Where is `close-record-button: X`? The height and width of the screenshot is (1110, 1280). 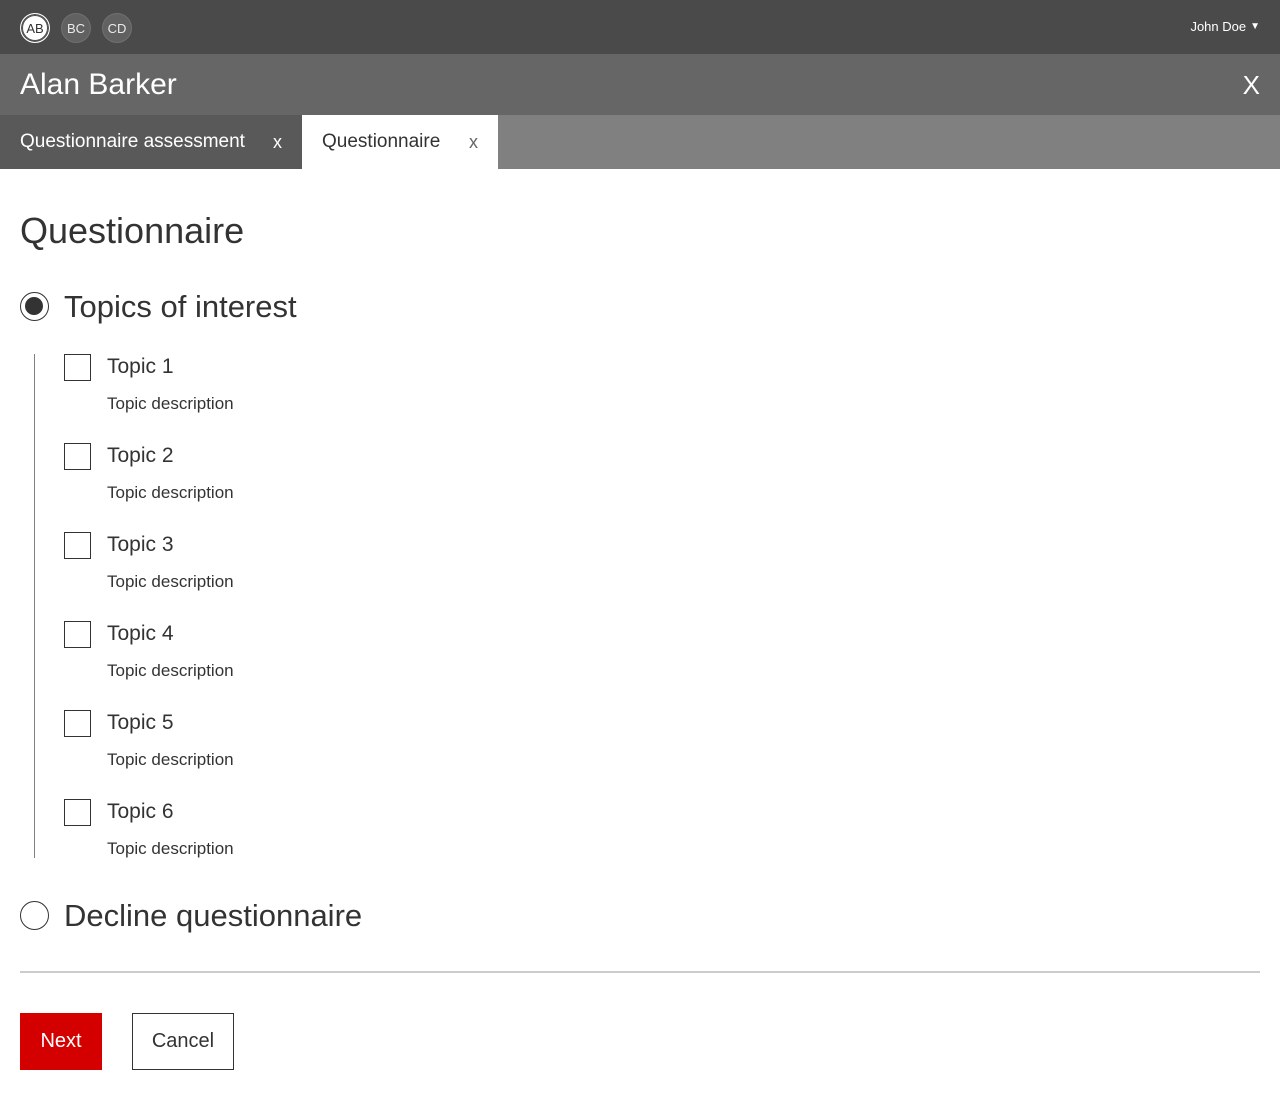
close-record-button: X is located at coordinates (1251, 85).